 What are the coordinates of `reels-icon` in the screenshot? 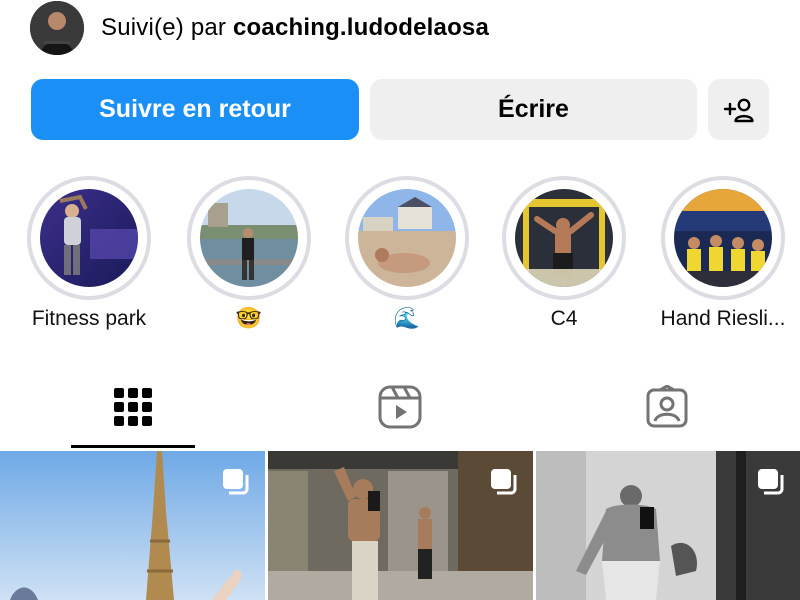 It's located at (400, 407).